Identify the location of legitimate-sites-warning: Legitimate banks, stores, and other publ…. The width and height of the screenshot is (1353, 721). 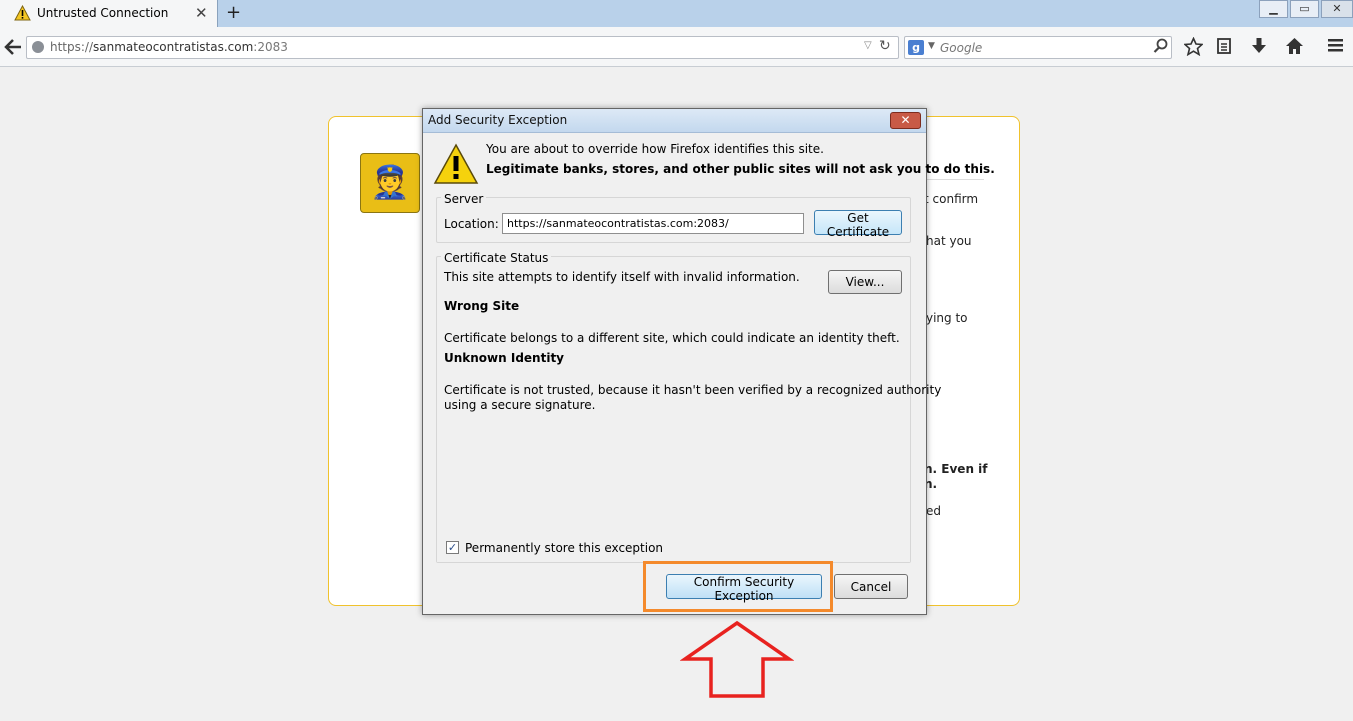
(740, 169).